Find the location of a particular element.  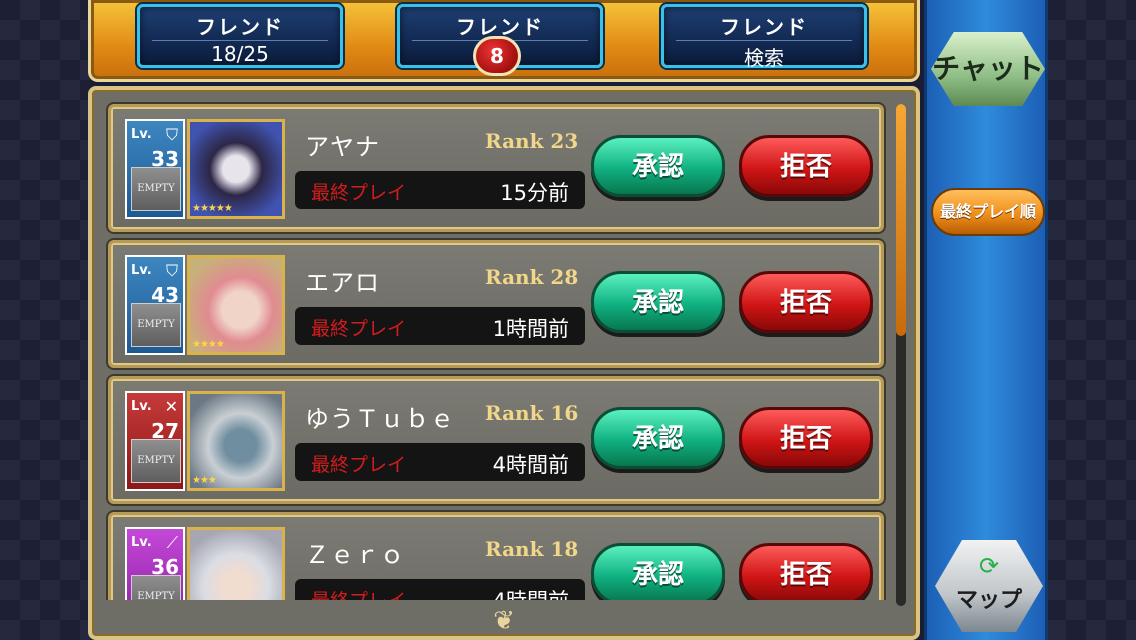

level-box: Lv. ⟋ 36 EMPTY is located at coordinates (155, 563).